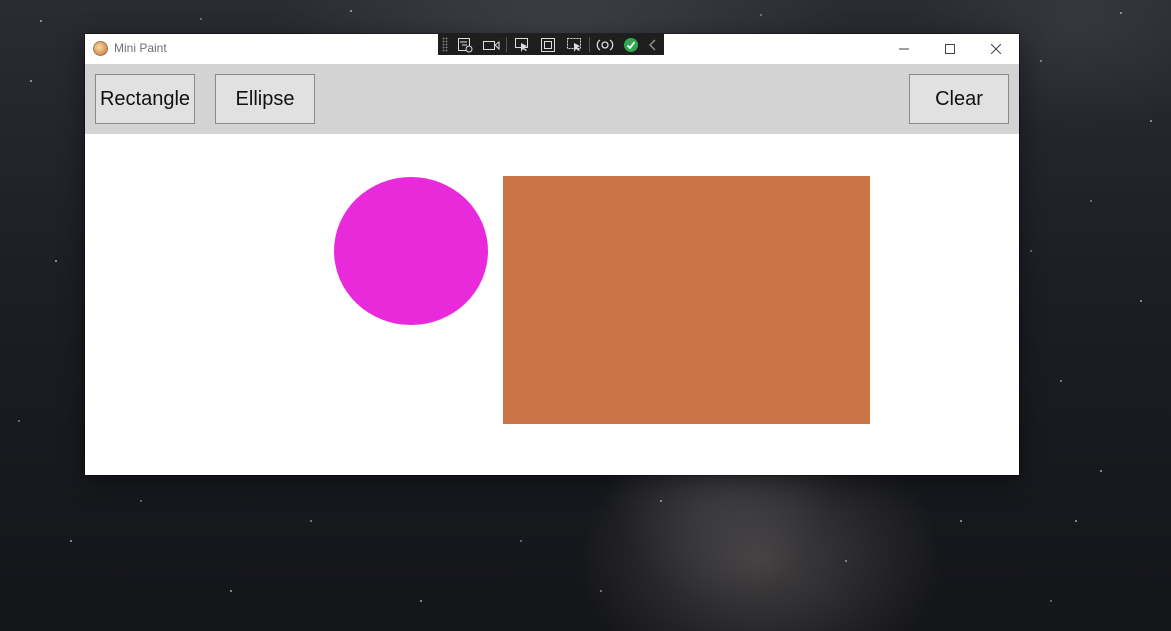 This screenshot has height=631, width=1171. I want to click on close-icon, so click(996, 49).